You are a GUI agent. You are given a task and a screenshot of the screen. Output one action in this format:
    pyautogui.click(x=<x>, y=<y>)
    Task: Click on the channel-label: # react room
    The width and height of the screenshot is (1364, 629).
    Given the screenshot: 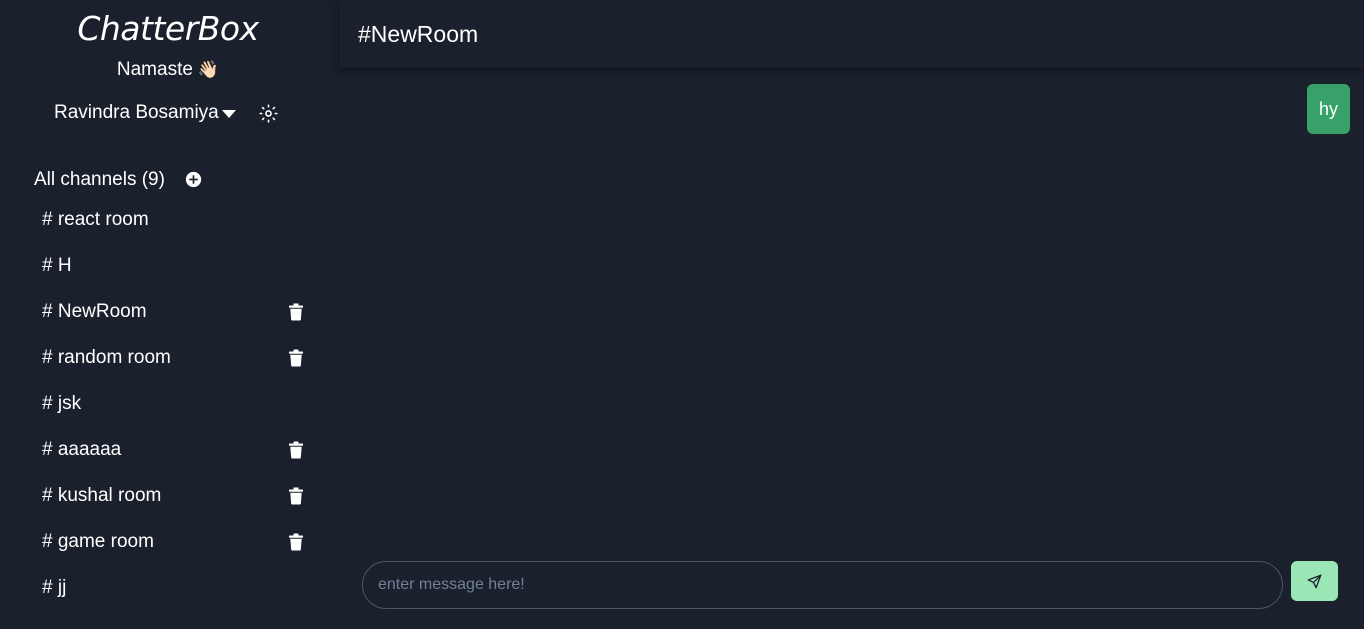 What is the action you would take?
    pyautogui.click(x=95, y=219)
    